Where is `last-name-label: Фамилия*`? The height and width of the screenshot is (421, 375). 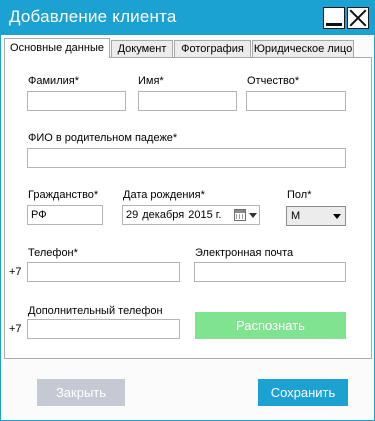
last-name-label: Фамилия* is located at coordinates (53, 81).